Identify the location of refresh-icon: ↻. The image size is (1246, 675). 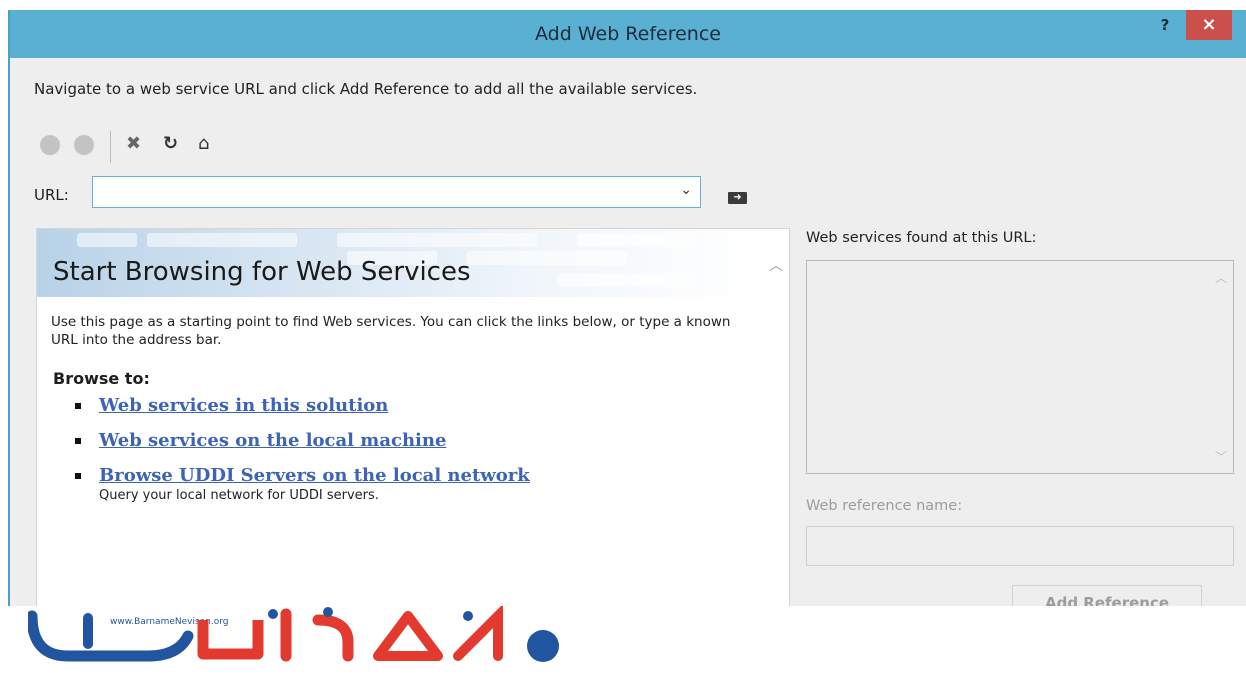
(170, 144).